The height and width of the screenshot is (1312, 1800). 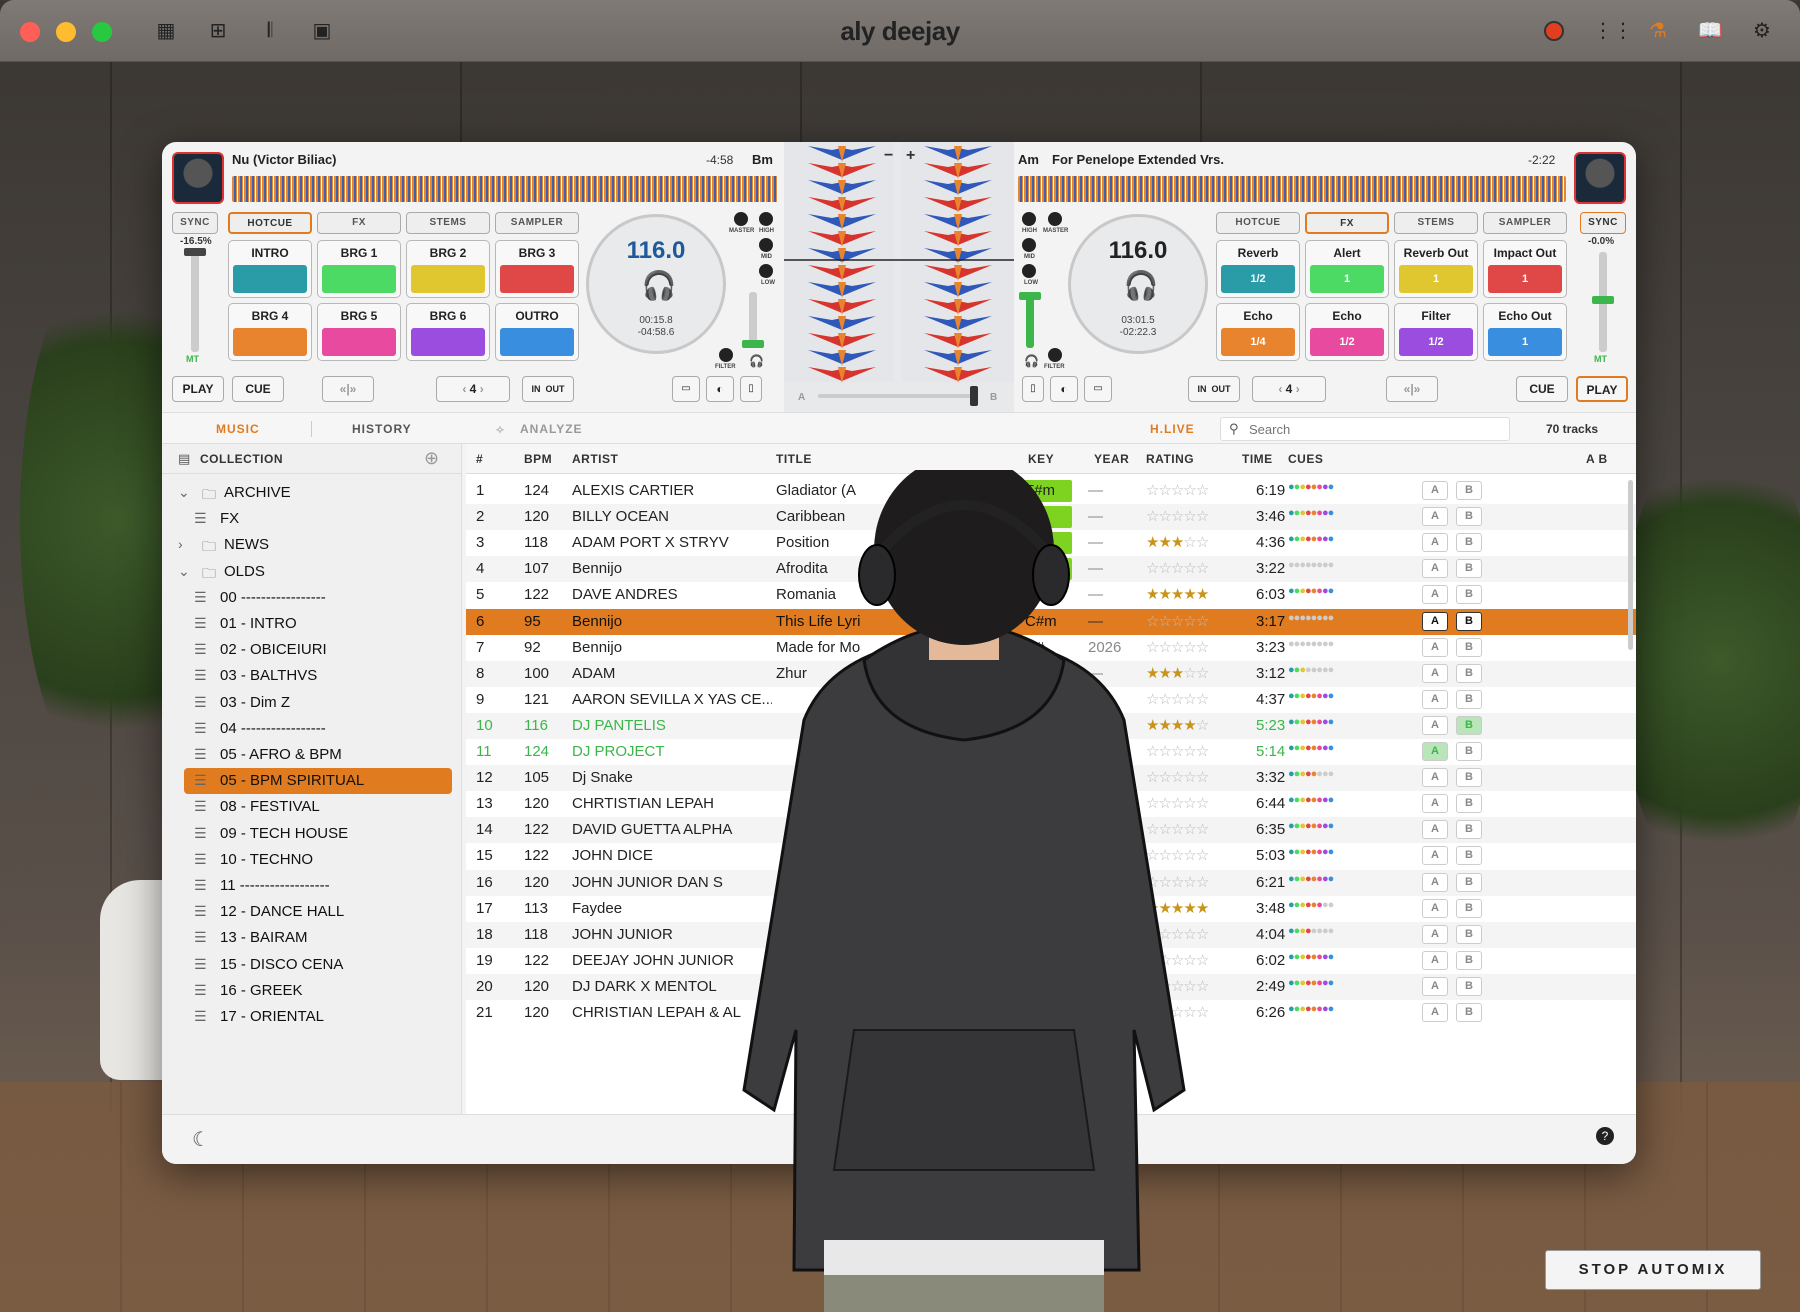 I want to click on deck-left-tab-fx: FX, so click(x=359, y=223).